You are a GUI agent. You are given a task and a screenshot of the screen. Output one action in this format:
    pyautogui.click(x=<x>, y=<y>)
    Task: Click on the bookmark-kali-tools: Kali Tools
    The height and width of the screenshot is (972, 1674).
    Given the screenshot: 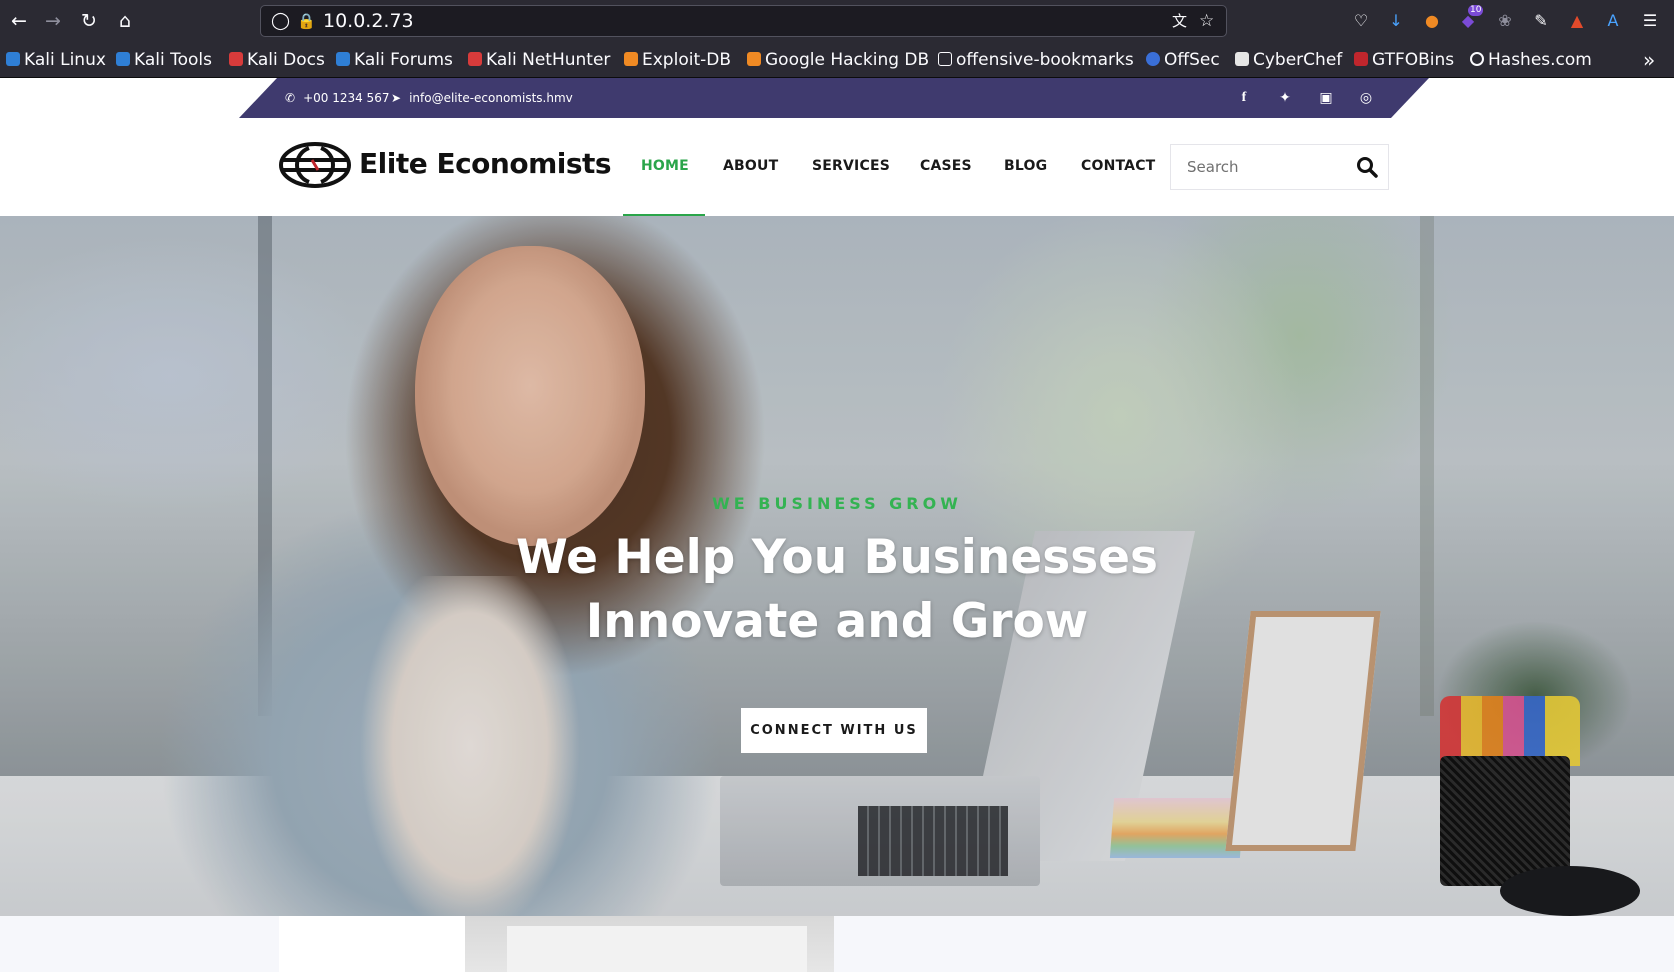 What is the action you would take?
    pyautogui.click(x=164, y=60)
    